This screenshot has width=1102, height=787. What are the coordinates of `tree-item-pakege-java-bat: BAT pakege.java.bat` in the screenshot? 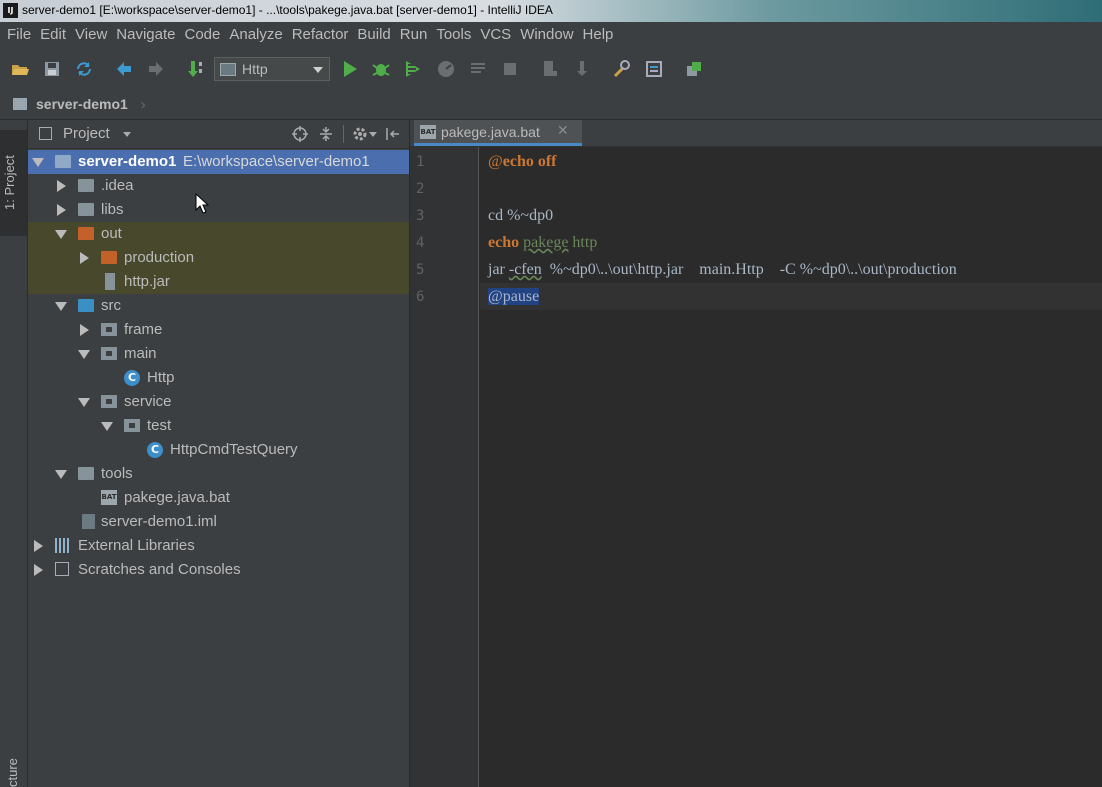 It's located at (218, 498).